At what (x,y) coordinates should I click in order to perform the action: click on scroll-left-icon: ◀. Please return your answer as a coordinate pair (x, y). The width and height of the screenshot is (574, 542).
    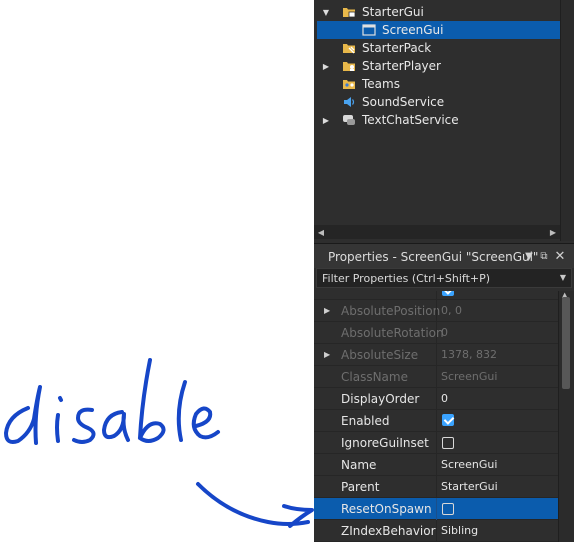
    Looking at the image, I should click on (321, 232).